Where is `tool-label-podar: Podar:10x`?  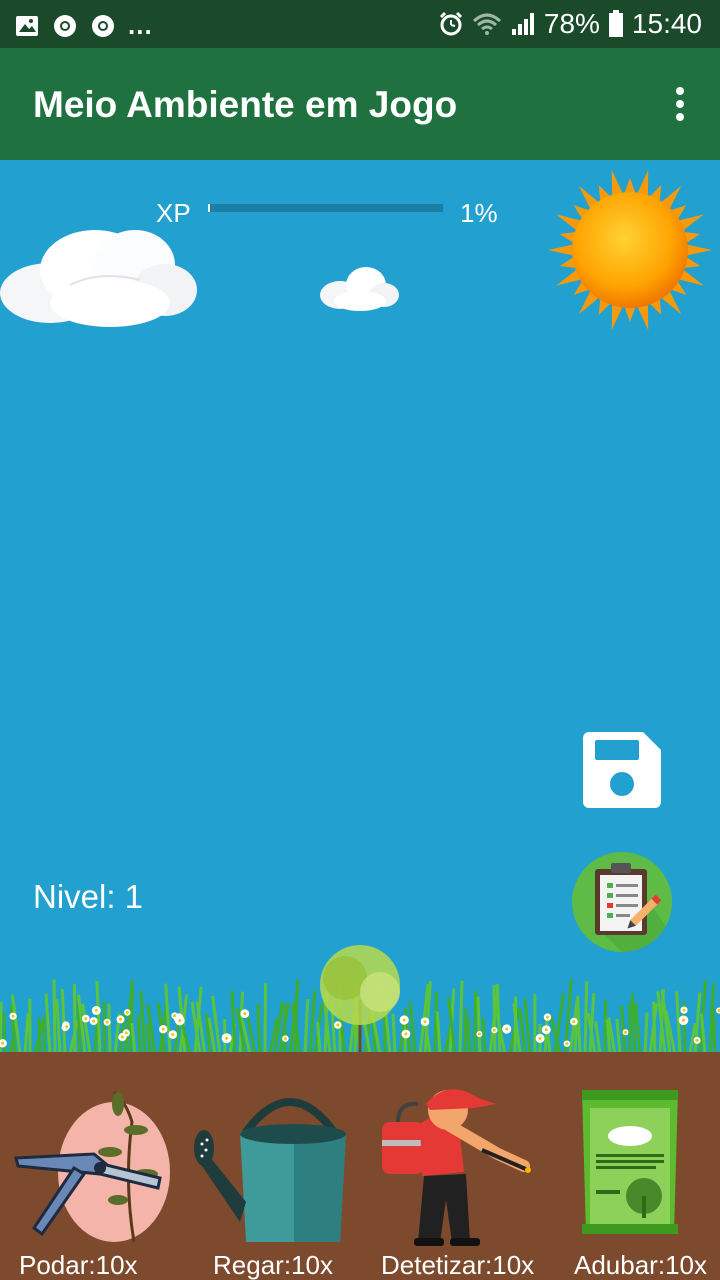
tool-label-podar: Podar:10x is located at coordinates (78, 1265).